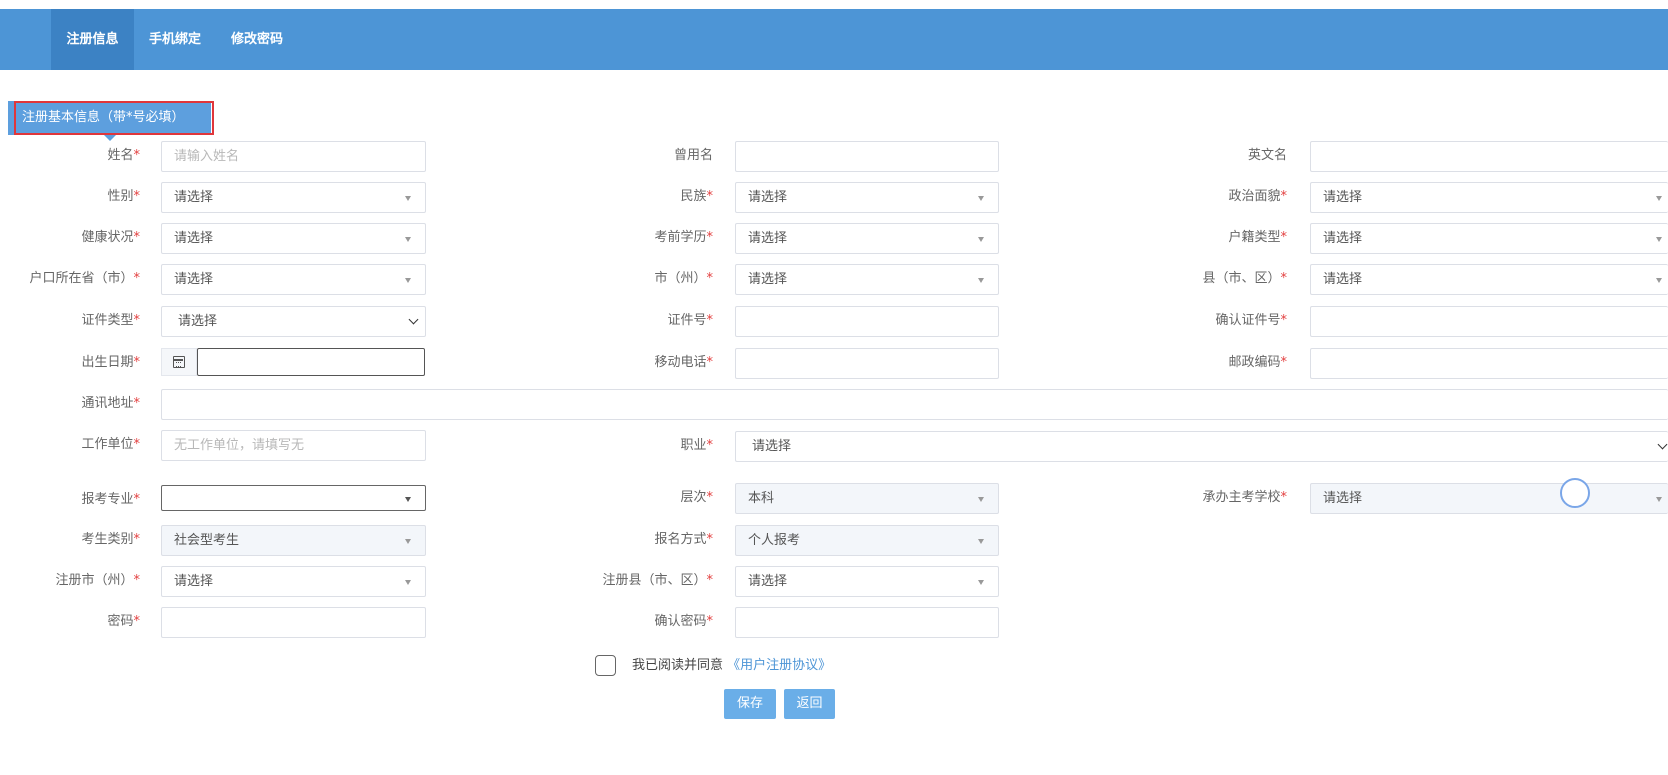 The image size is (1668, 775). Describe the element at coordinates (1257, 362) in the screenshot. I see `postcode-label: 邮政编码*` at that location.